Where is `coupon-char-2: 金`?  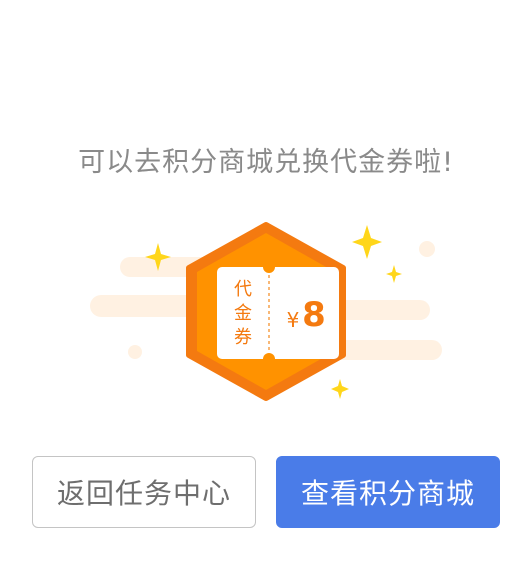 coupon-char-2: 金 is located at coordinates (243, 313).